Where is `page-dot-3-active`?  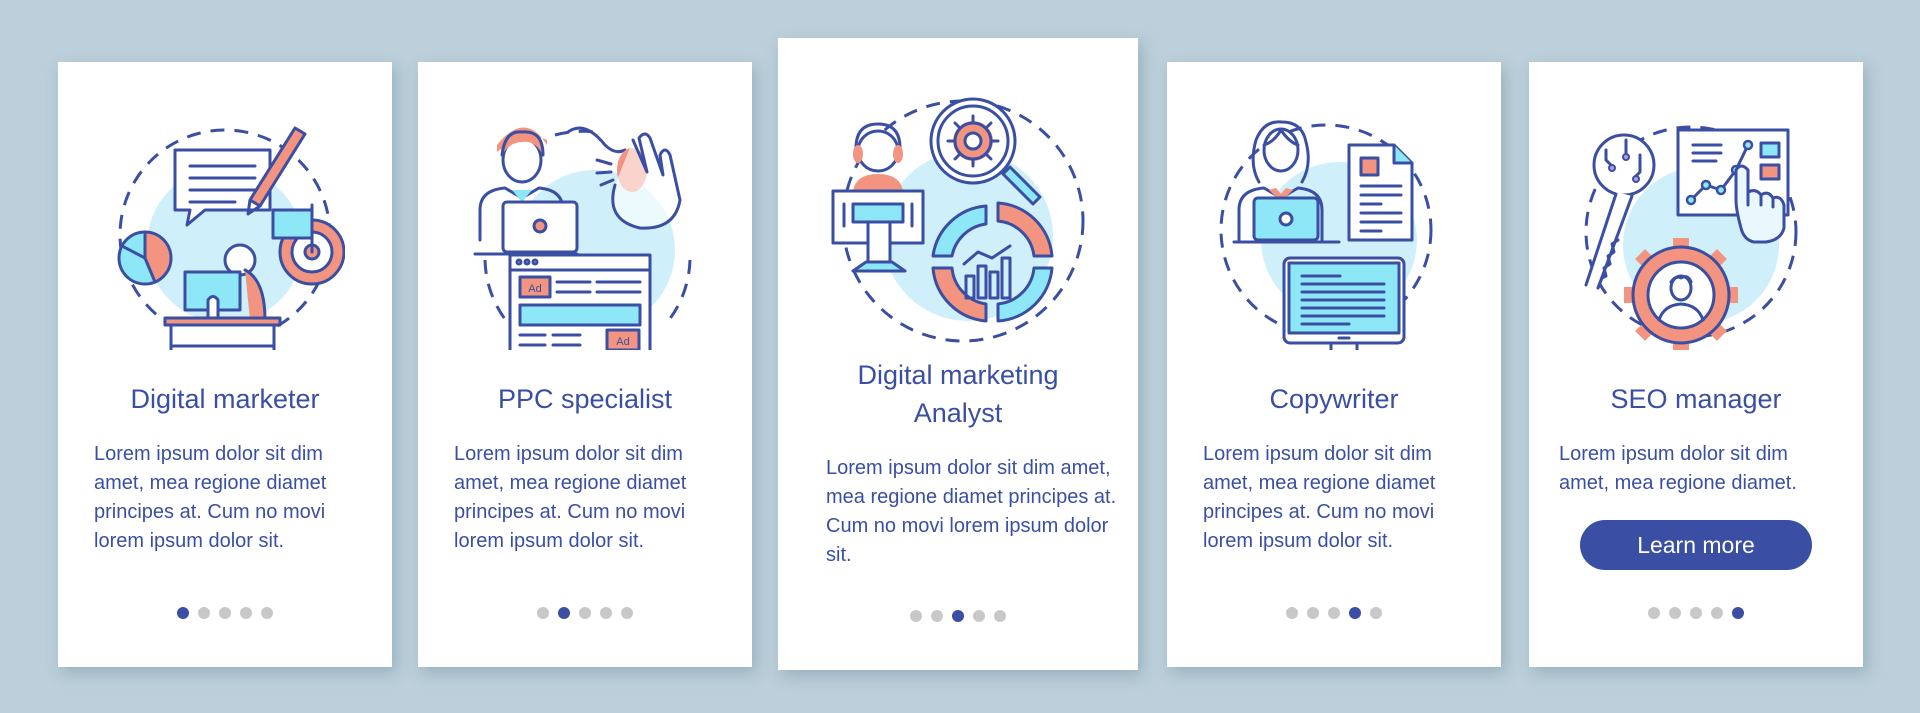
page-dot-3-active is located at coordinates (958, 616).